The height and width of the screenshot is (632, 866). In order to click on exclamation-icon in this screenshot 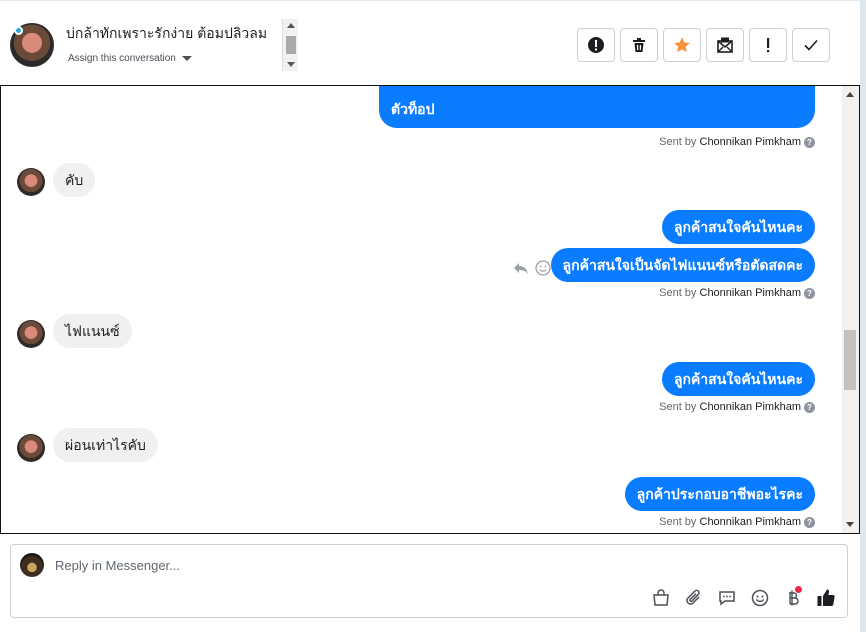, I will do `click(768, 45)`.